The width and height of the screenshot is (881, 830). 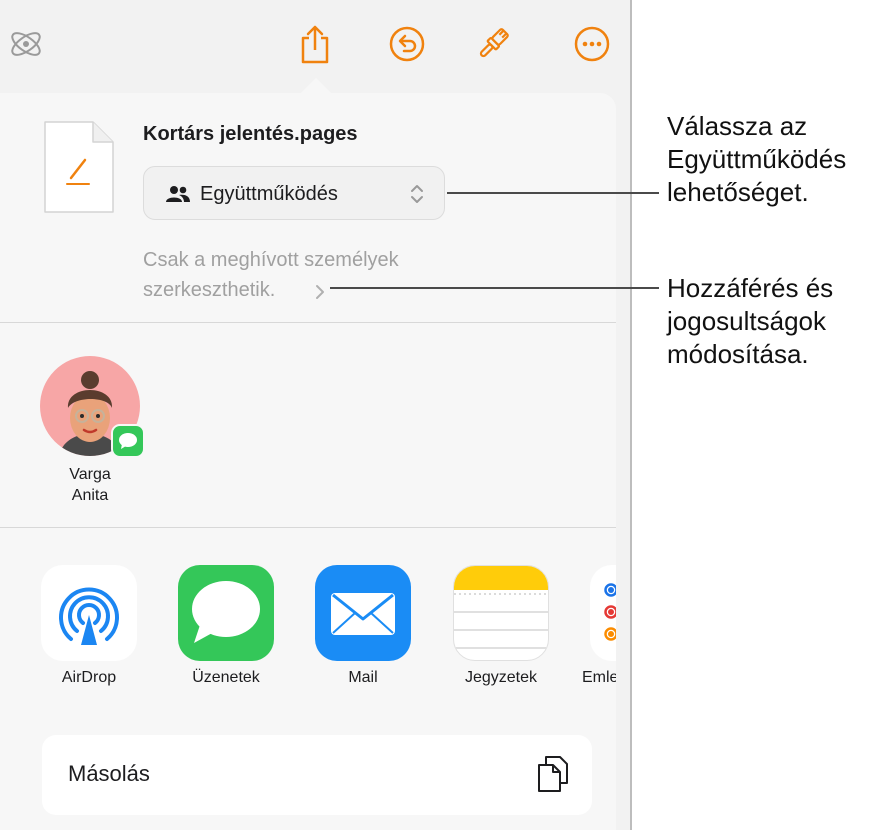 I want to click on toolbar, so click(x=315, y=41).